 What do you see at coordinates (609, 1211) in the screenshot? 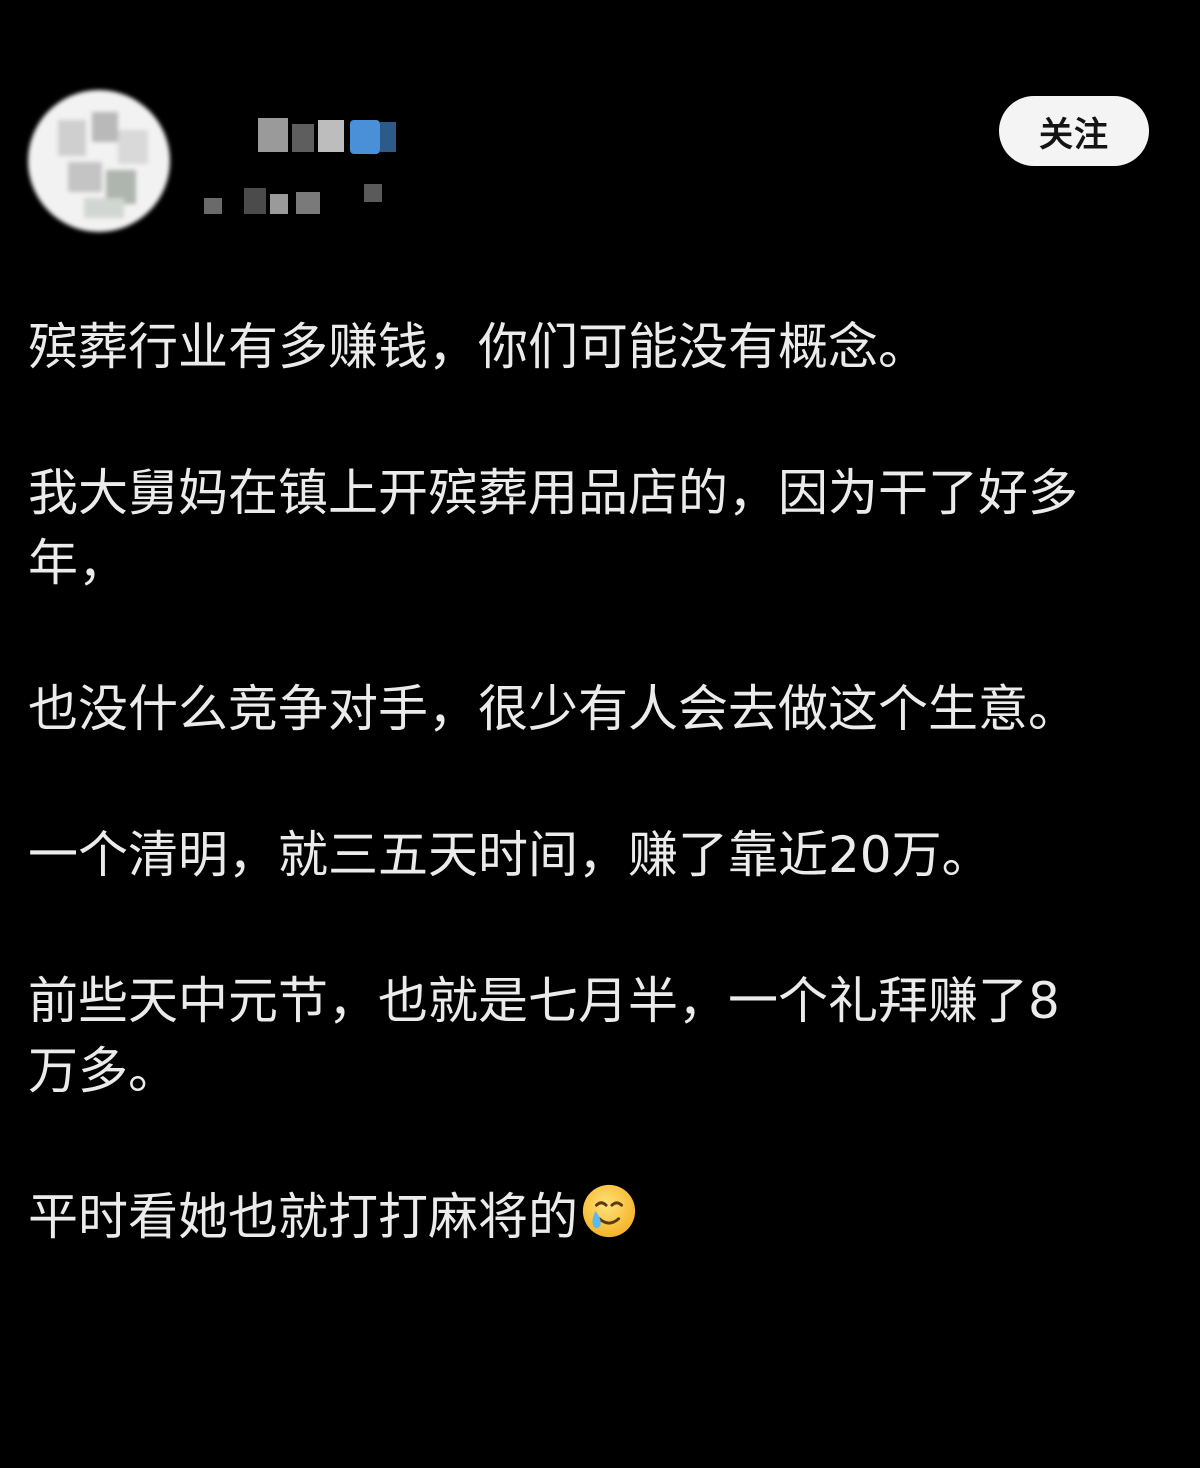
I see `smiling-face-with-tear-icon` at bounding box center [609, 1211].